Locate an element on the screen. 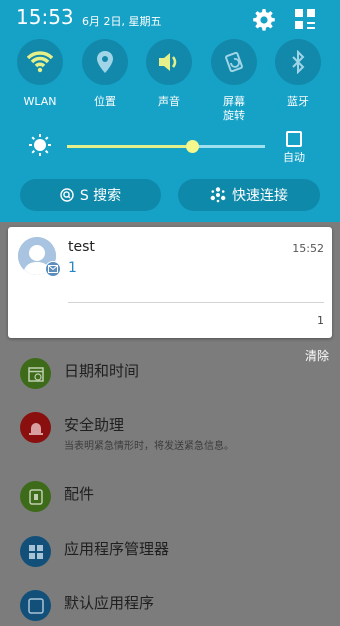 This screenshot has width=340, height=626. toggle-screen-rotation: 屏幕 旋转 is located at coordinates (234, 81).